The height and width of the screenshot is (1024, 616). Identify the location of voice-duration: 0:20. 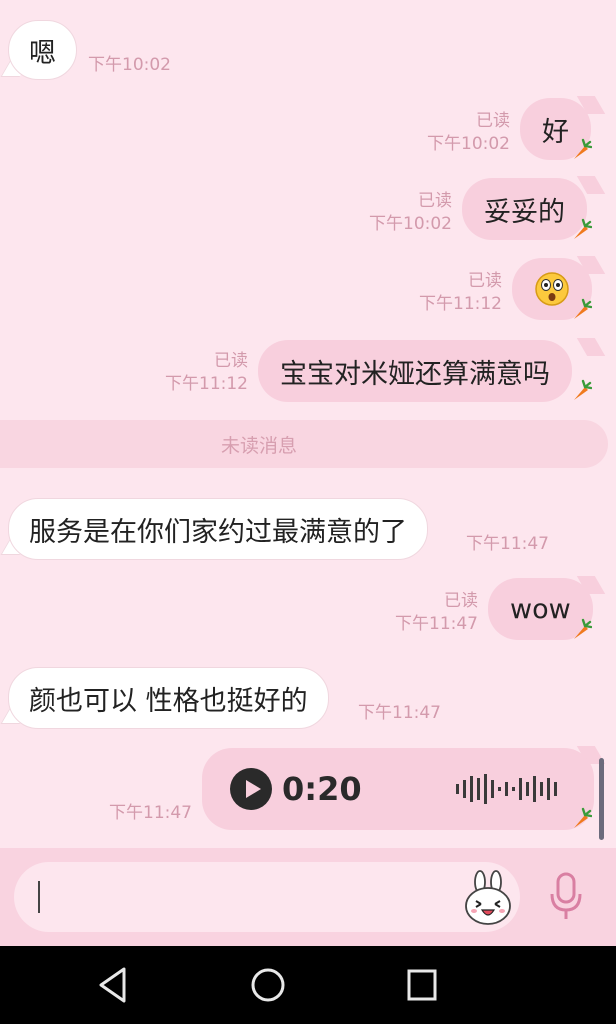
(322, 789).